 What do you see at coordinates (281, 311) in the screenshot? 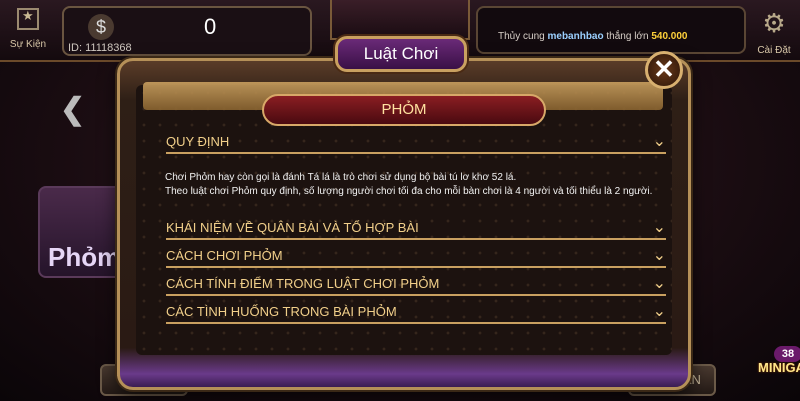
I see `section-label: CÁC TÌNH HUỐNG TRONG BÀI PHỎM` at bounding box center [281, 311].